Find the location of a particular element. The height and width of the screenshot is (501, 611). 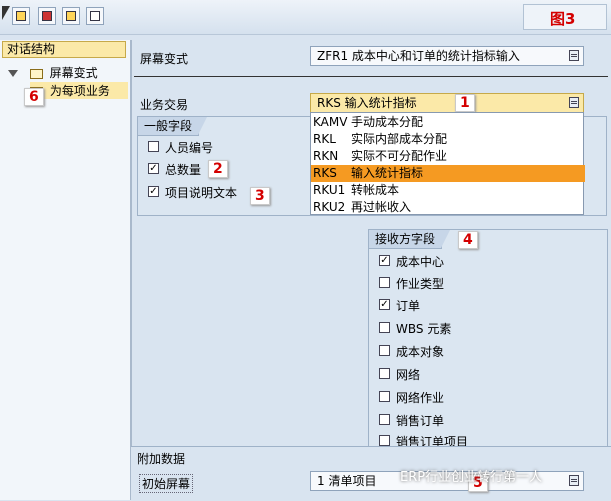

checkbox-row: 网络作业 is located at coordinates (479, 399).